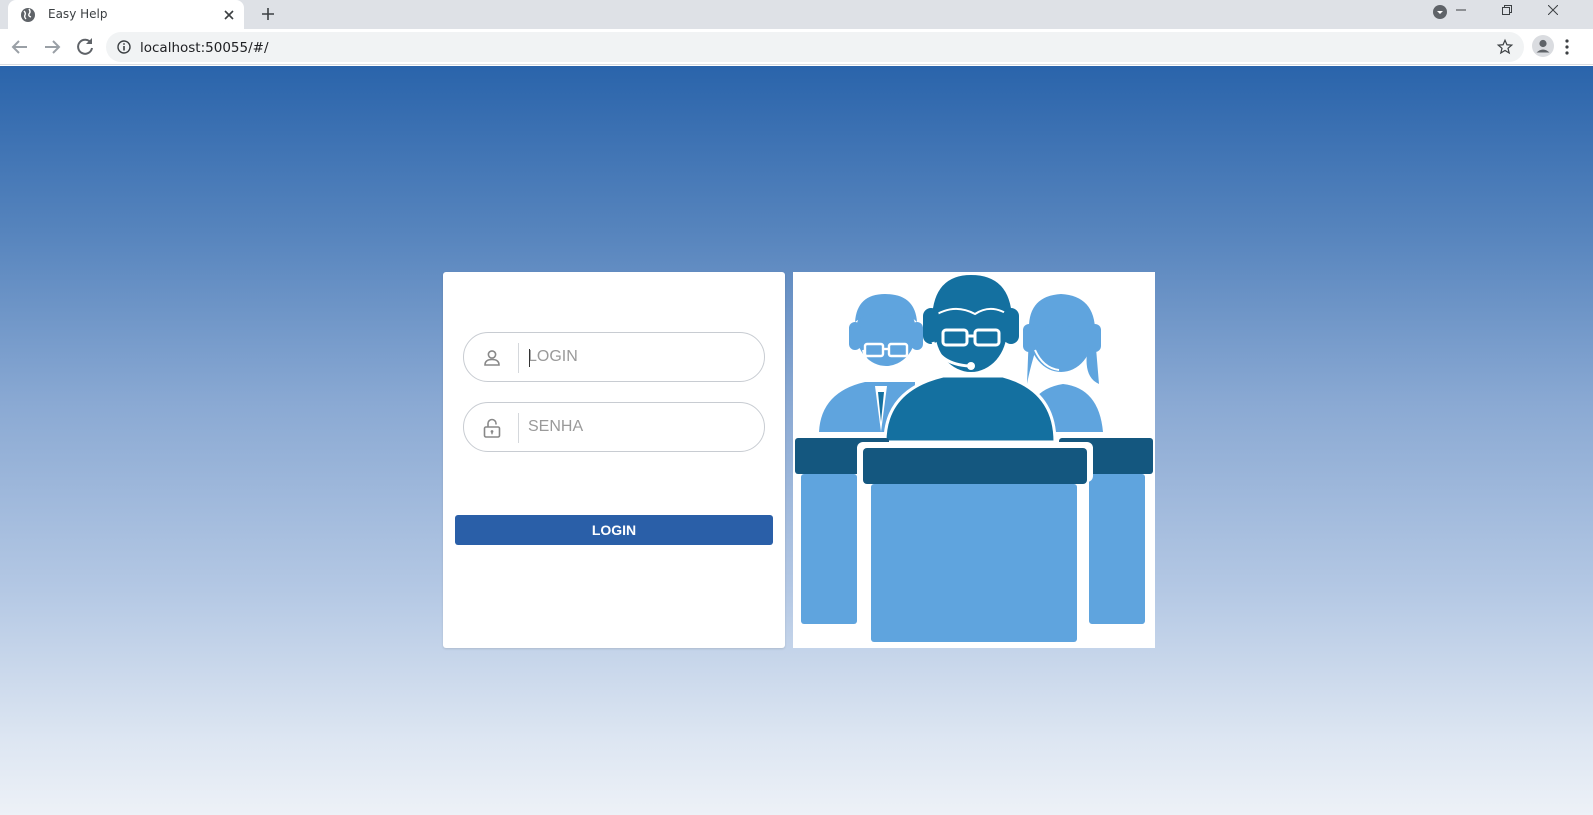  What do you see at coordinates (529, 358) in the screenshot?
I see `text-caret` at bounding box center [529, 358].